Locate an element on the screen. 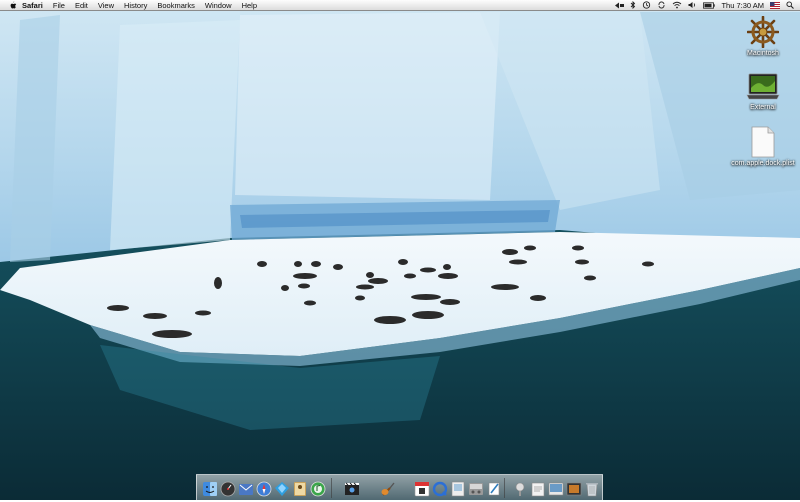 This screenshot has width=800, height=502. battery-icon is located at coordinates (709, 5).